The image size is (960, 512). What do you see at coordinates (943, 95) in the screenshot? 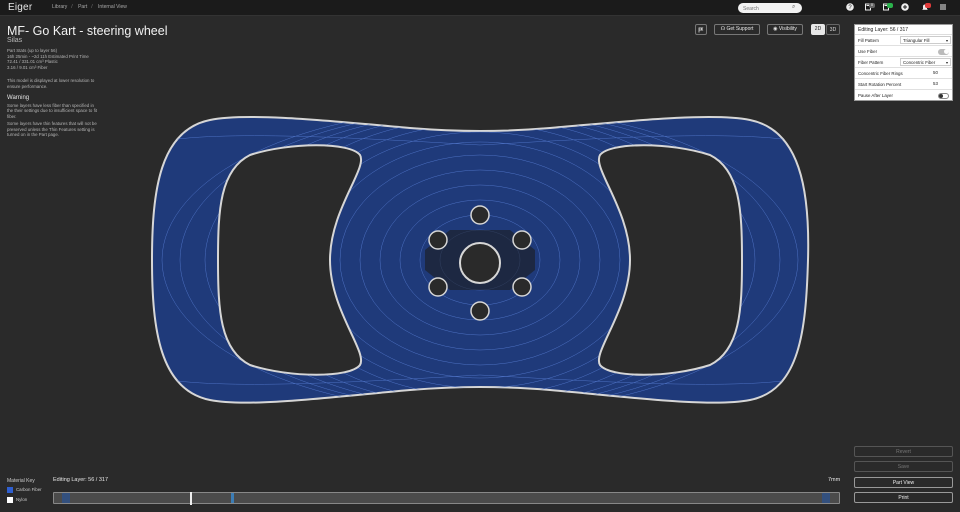
I see `pause-toggle` at bounding box center [943, 95].